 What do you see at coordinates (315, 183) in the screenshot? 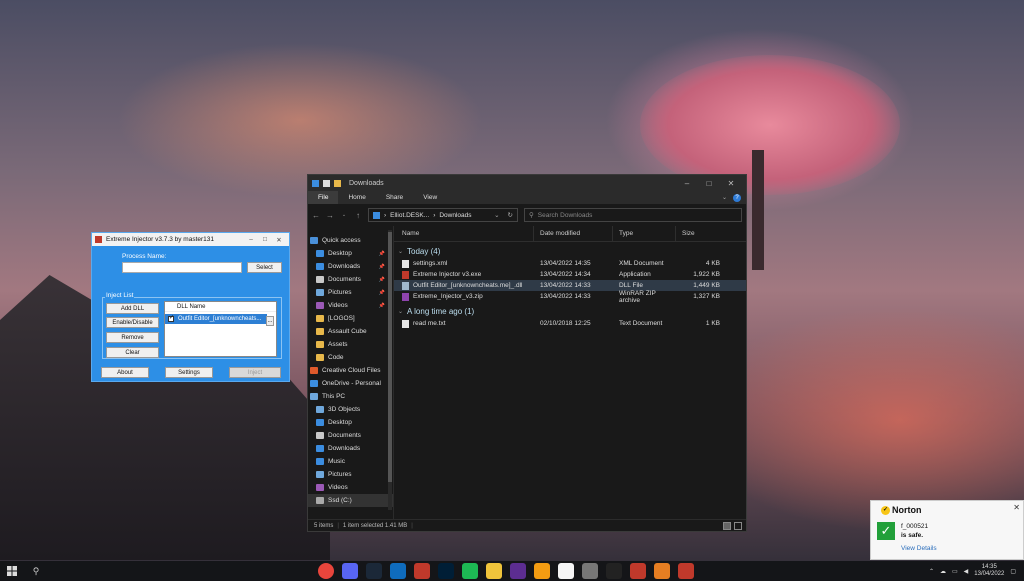
I see `download-arrow-icon` at bounding box center [315, 183].